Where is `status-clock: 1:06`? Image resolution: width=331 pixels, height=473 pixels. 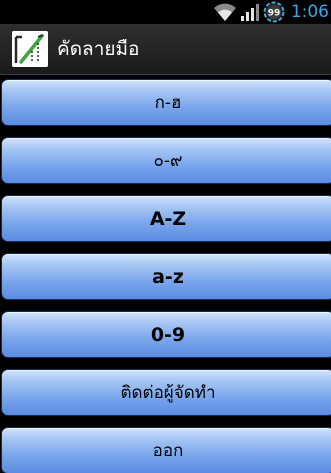 status-clock: 1:06 is located at coordinates (309, 12).